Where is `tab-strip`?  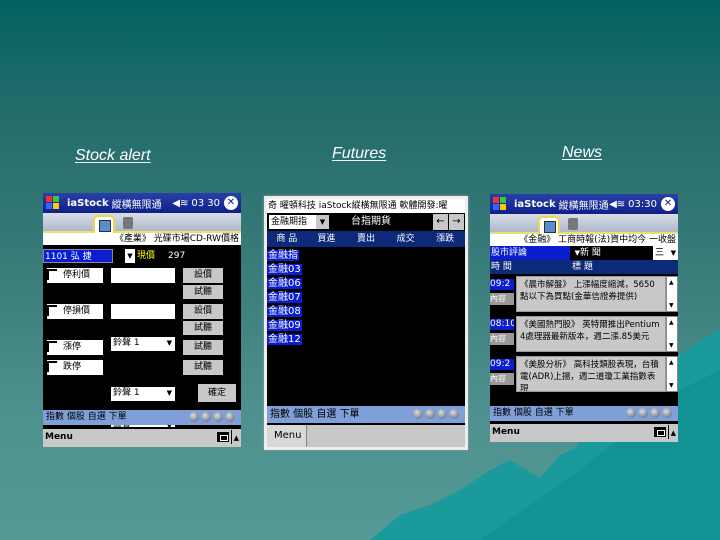 tab-strip is located at coordinates (584, 224).